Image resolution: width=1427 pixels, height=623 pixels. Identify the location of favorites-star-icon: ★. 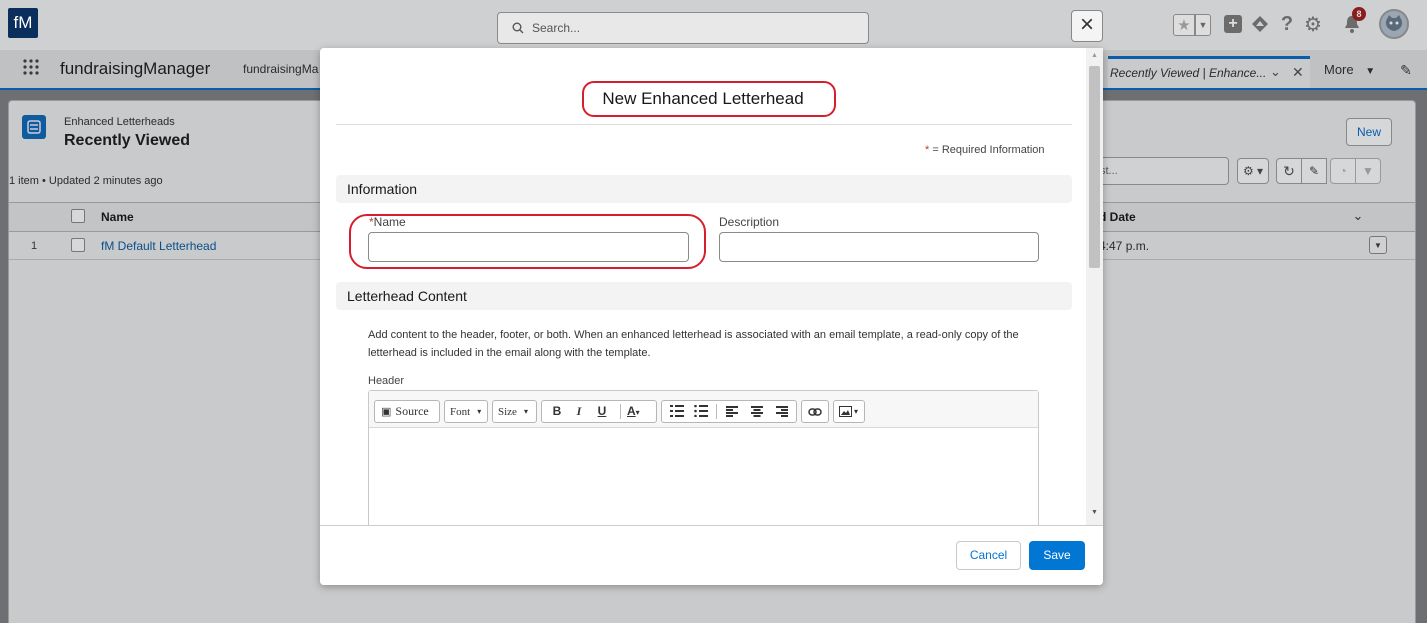
(1184, 25).